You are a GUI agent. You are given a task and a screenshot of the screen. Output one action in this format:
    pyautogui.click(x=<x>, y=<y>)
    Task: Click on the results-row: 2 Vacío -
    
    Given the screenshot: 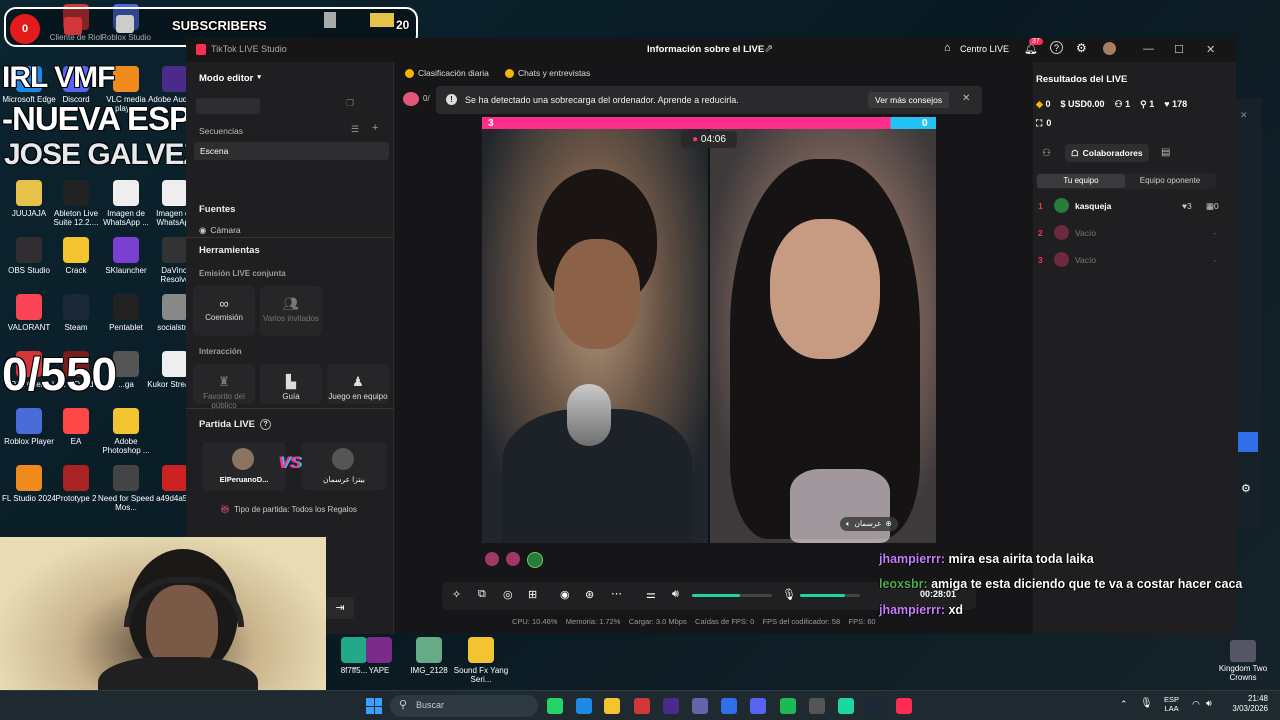 What is the action you would take?
    pyautogui.click(x=1131, y=234)
    